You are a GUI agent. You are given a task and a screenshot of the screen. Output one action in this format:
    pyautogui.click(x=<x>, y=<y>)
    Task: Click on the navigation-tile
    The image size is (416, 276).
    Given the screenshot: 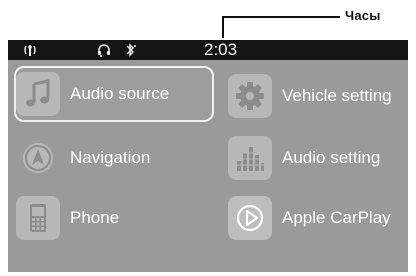 What is the action you would take?
    pyautogui.click(x=38, y=158)
    